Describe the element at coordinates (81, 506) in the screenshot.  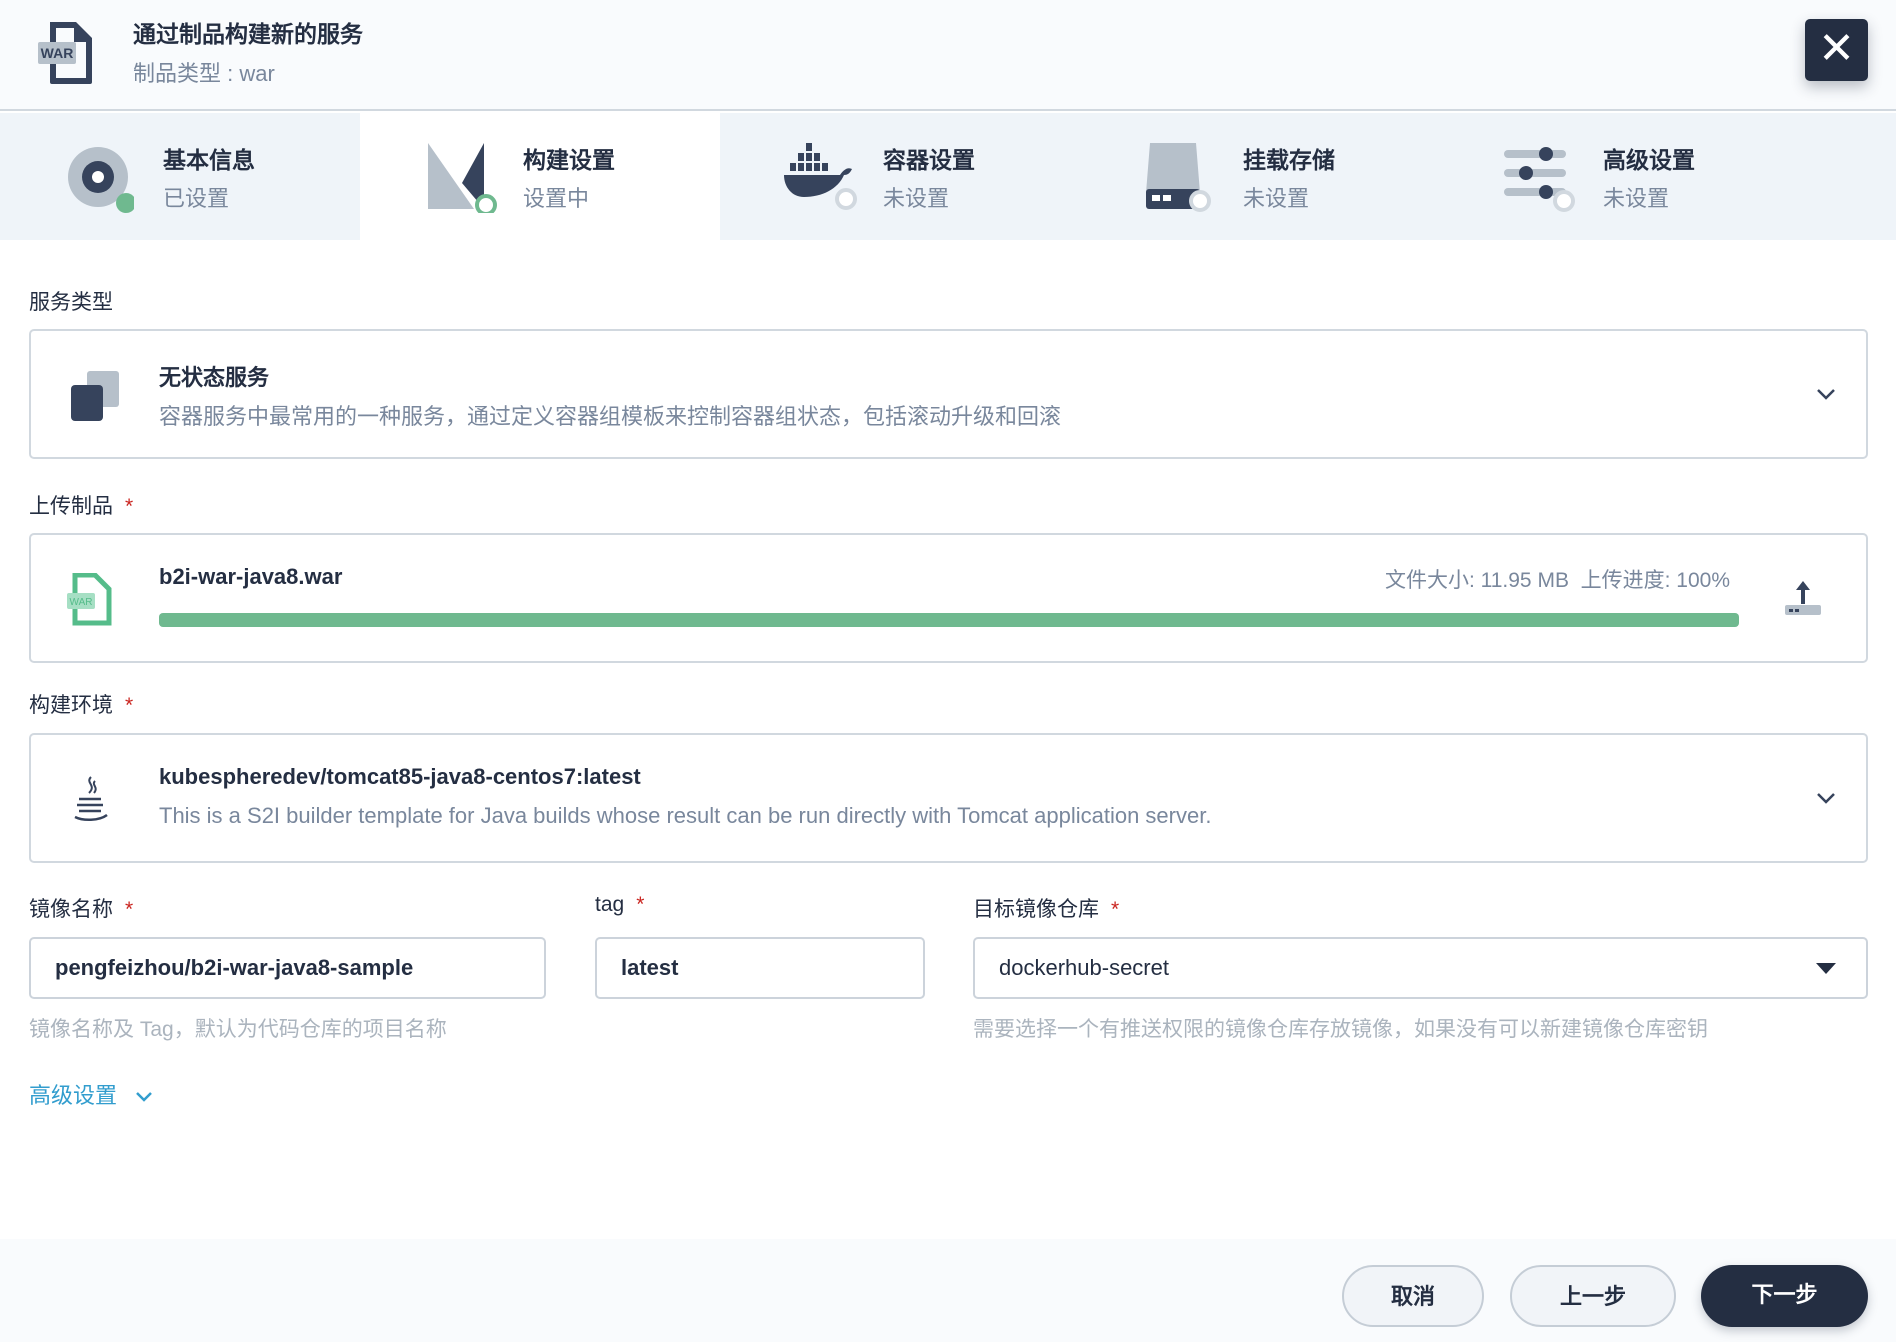
I see `upload-label: 上传制品 *` at that location.